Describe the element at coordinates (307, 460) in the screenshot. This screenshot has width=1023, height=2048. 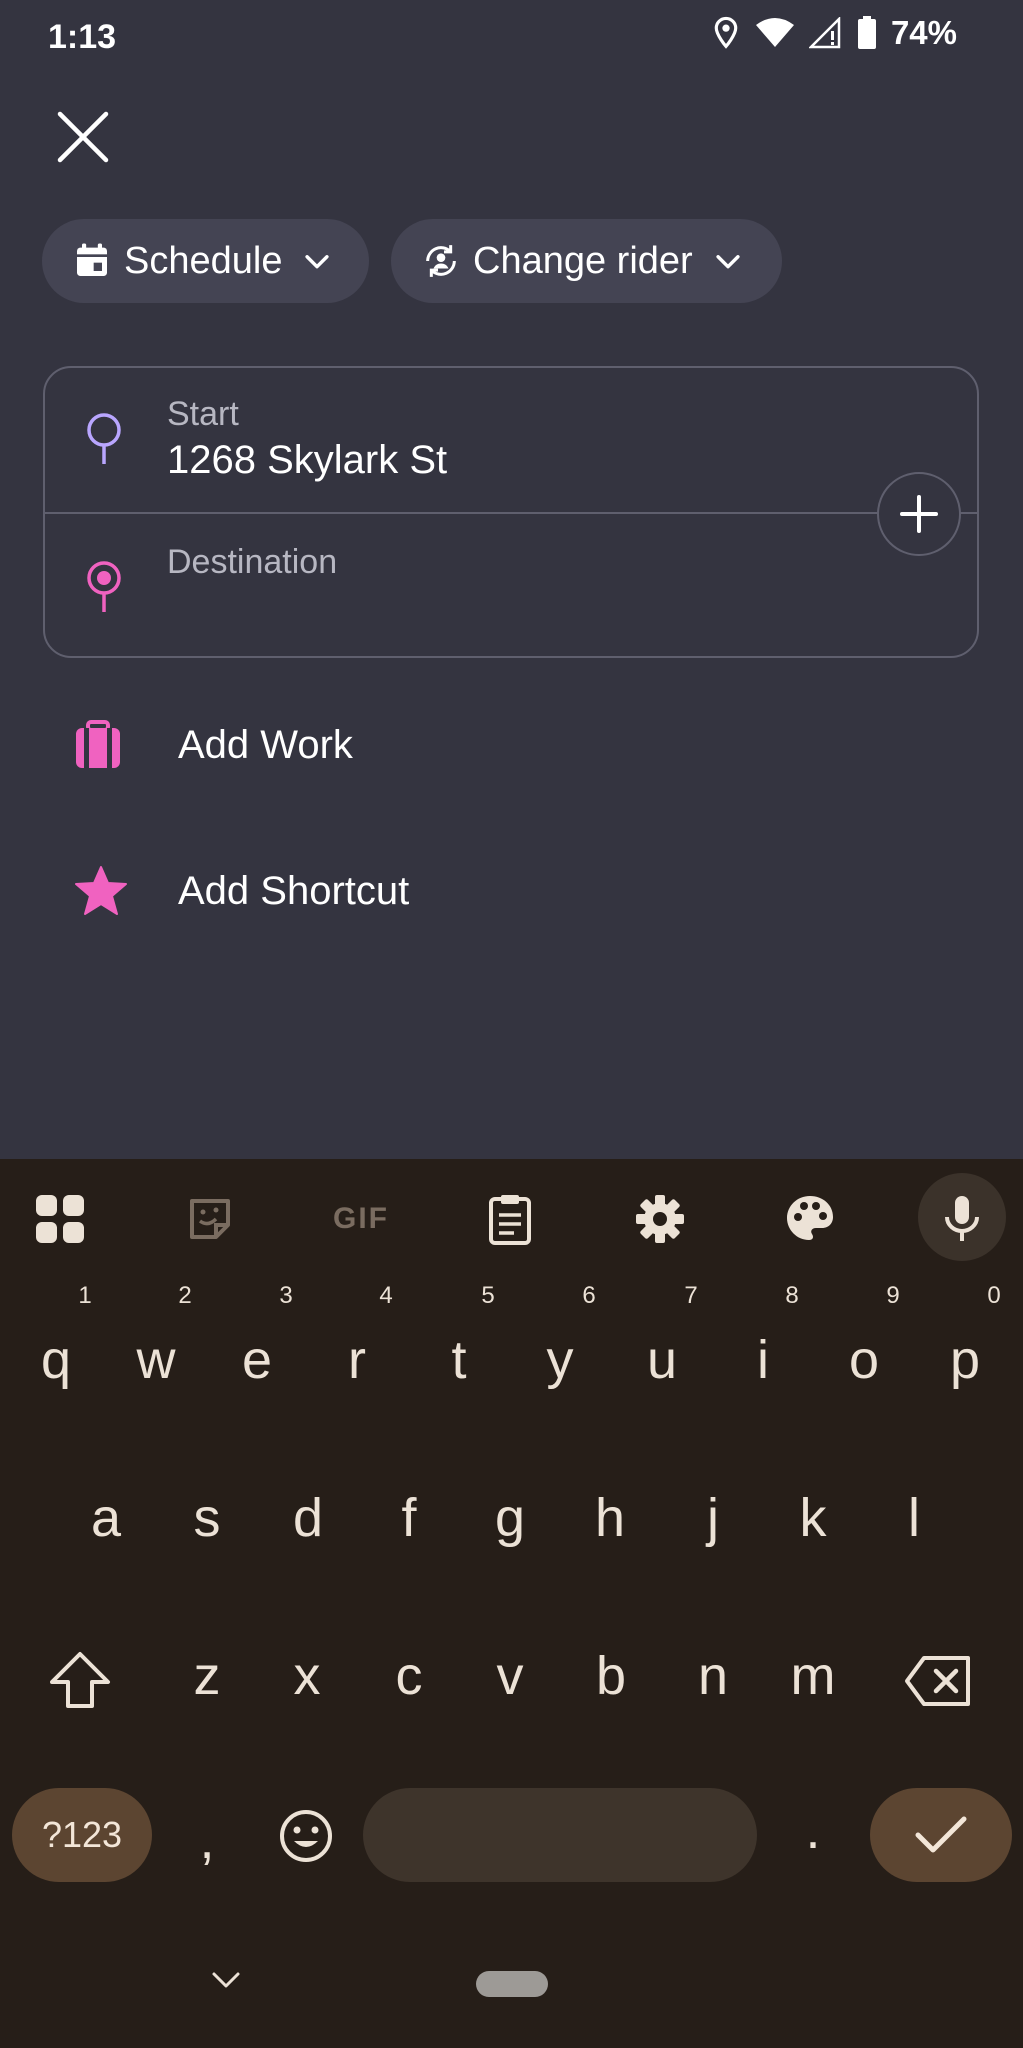
I see `start-value: 1268 Skylark St` at that location.